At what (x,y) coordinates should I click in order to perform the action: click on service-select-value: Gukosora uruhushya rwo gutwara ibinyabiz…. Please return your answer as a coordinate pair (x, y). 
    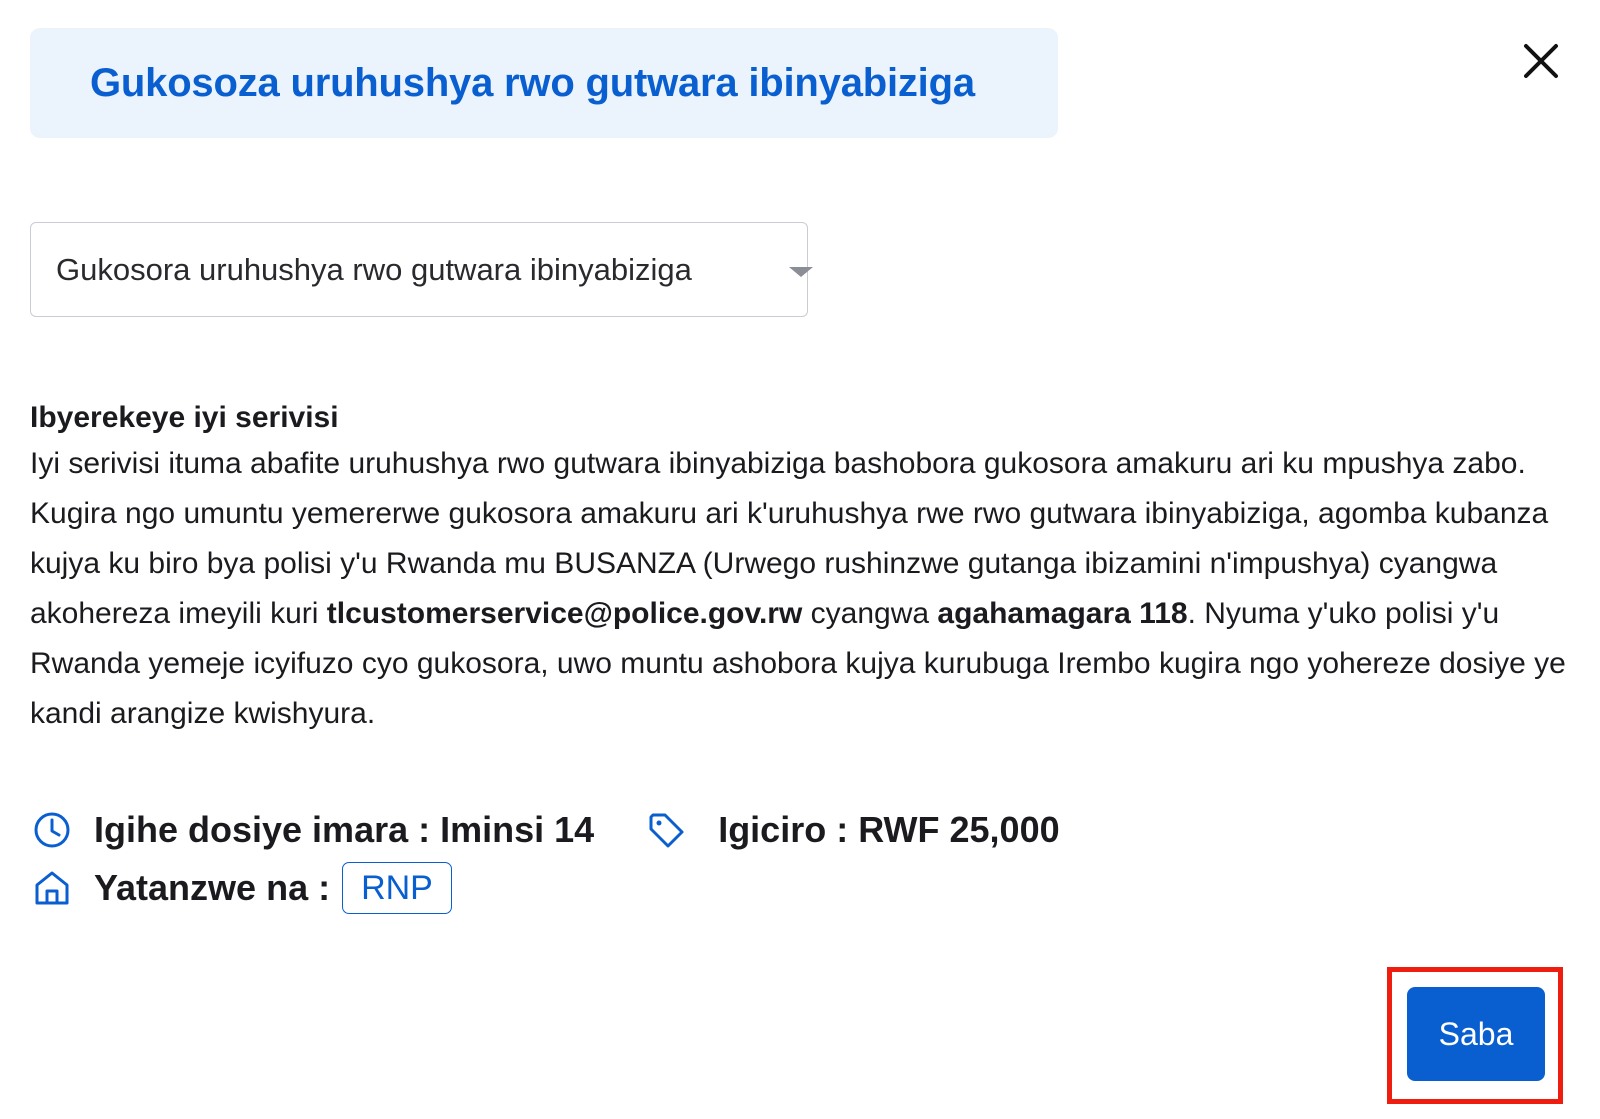
    Looking at the image, I should click on (374, 269).